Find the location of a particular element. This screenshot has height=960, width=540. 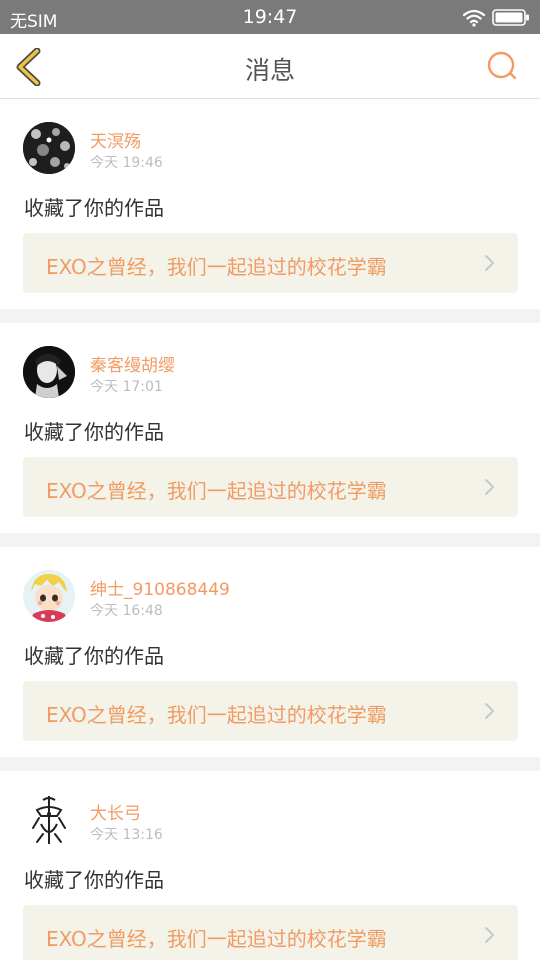

status-bar: 无SIM 19:47 is located at coordinates (270, 17).